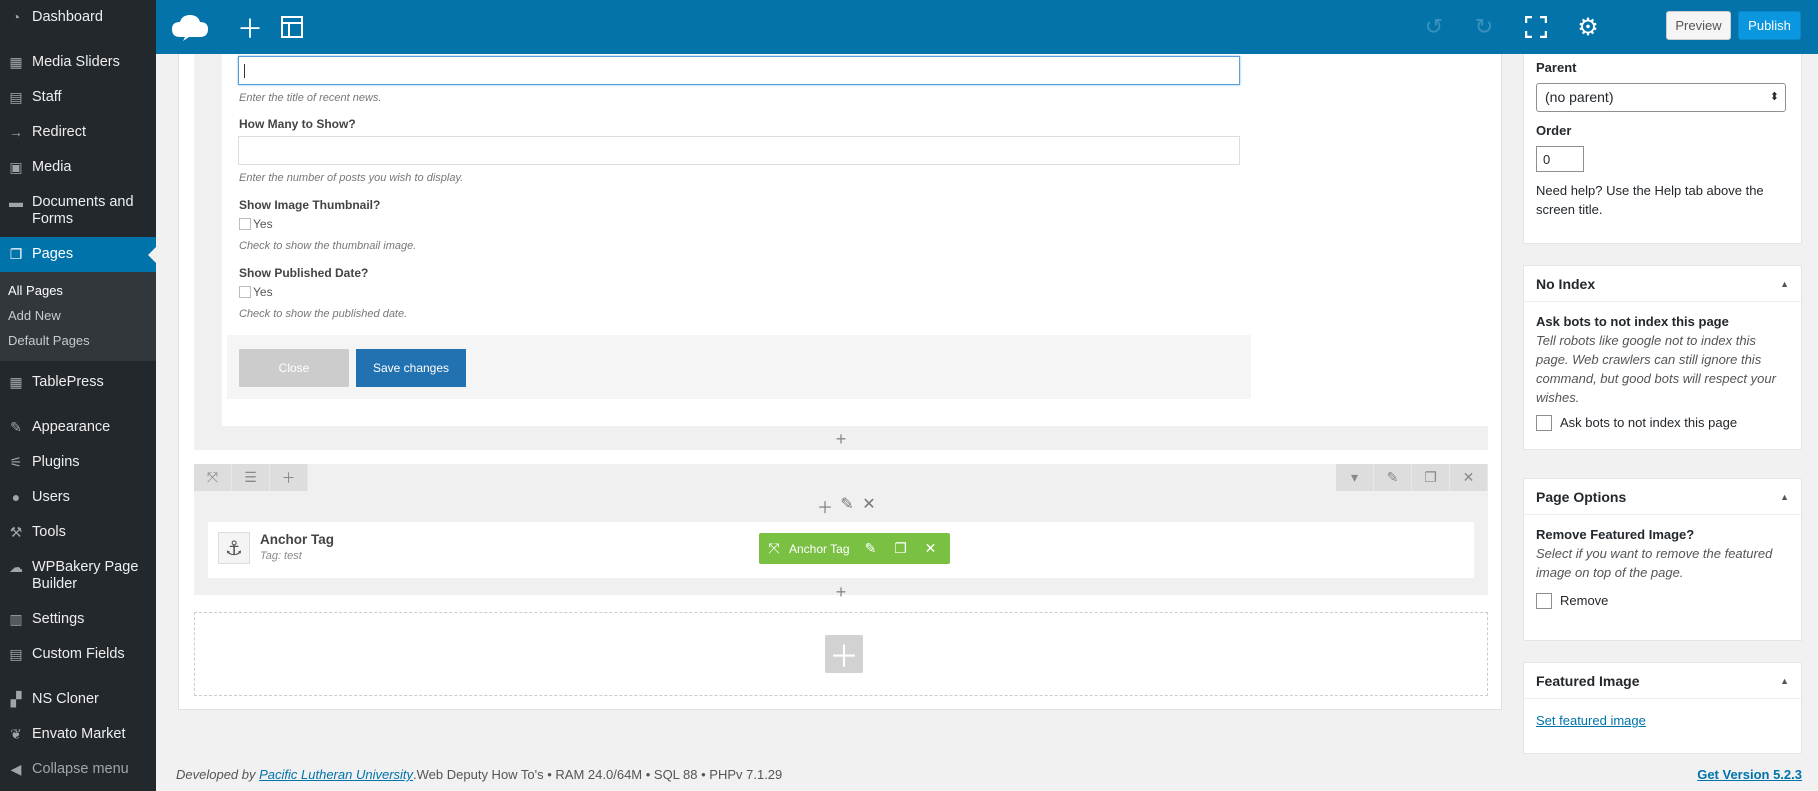  What do you see at coordinates (78, 734) in the screenshot?
I see `sidebar-item-envato: ❦ Envato Market` at bounding box center [78, 734].